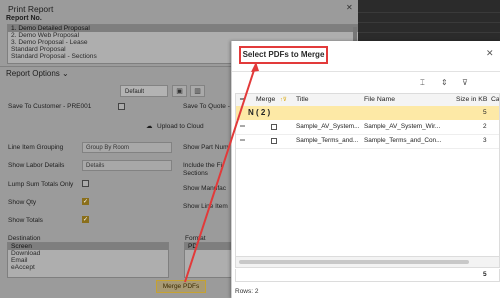  Describe the element at coordinates (85, 201) in the screenshot. I see `show-qty-checkbox: ✓` at that location.